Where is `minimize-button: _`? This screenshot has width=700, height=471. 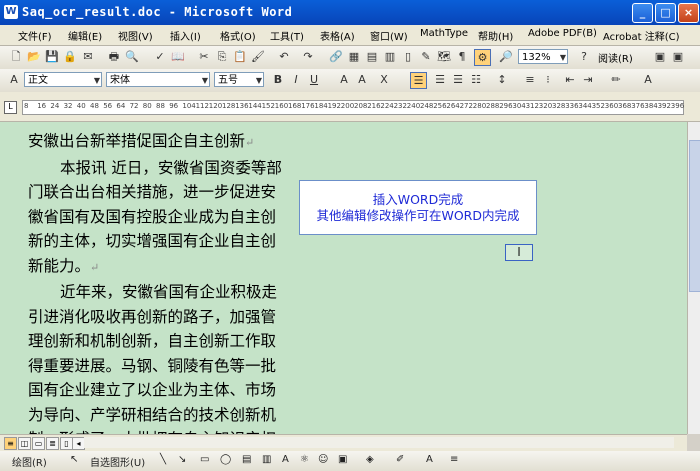
minimize-button: _ is located at coordinates (642, 13).